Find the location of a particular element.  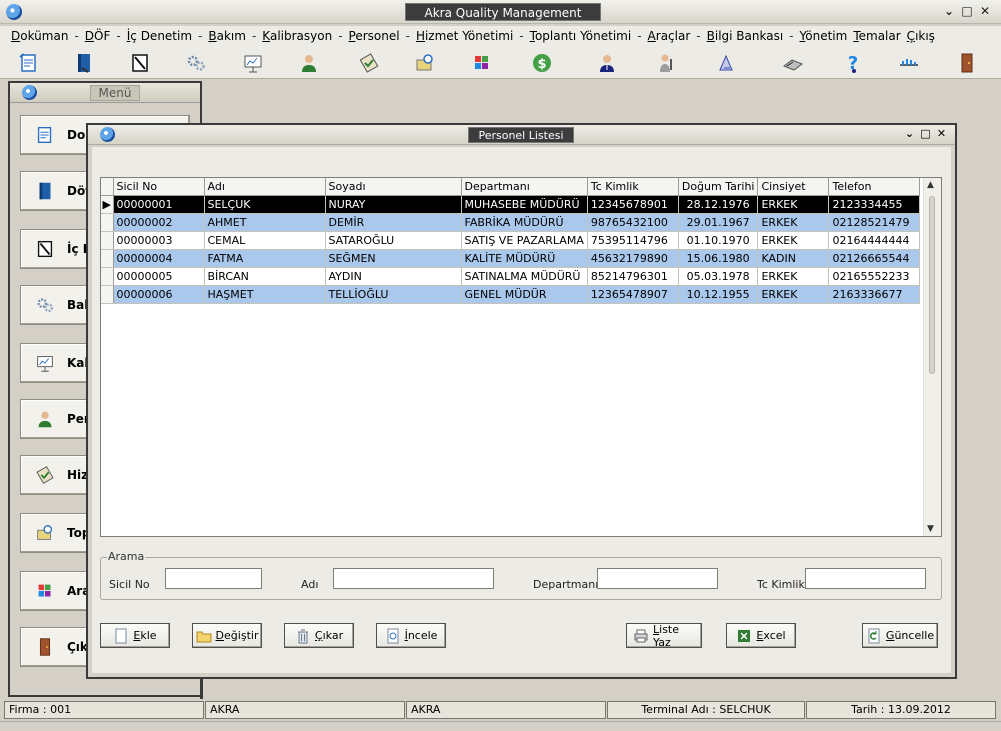

cell-dogum-tarihi: 15.06.1980 is located at coordinates (718, 258).